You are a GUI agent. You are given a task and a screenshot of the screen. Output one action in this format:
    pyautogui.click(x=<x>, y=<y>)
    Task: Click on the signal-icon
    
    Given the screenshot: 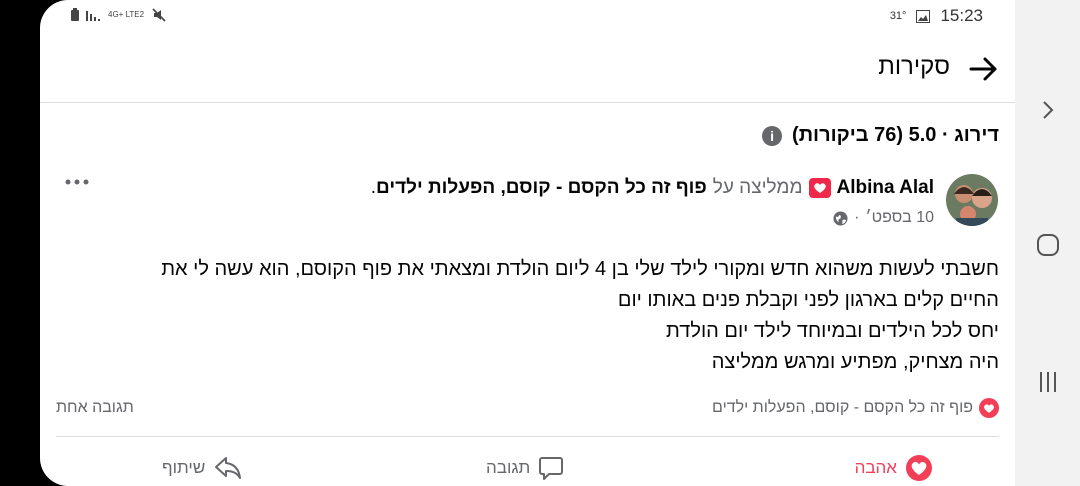 What is the action you would take?
    pyautogui.click(x=93, y=16)
    